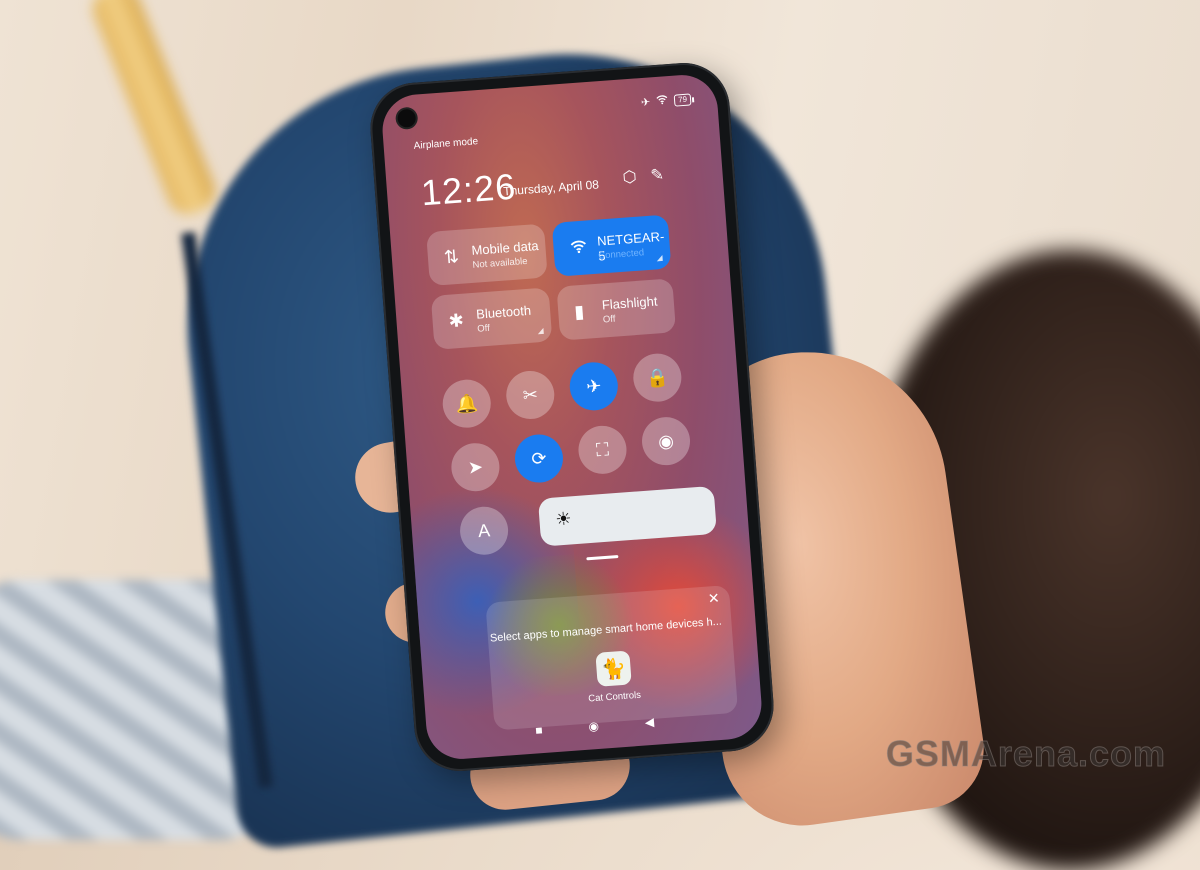  Describe the element at coordinates (645, 103) in the screenshot. I see `airplane-icon: ✈` at that location.